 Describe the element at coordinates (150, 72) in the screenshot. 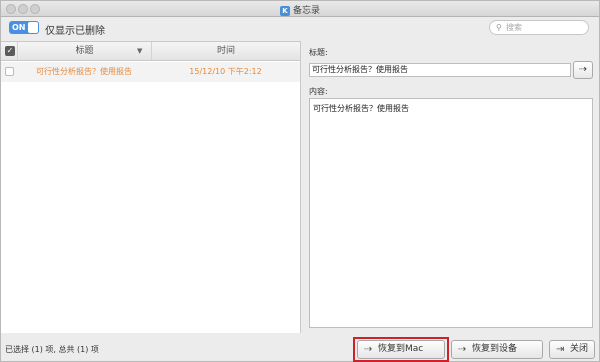

I see `table-row: 可行性分析报告？使用报告 15/12/10 下午2:12` at that location.